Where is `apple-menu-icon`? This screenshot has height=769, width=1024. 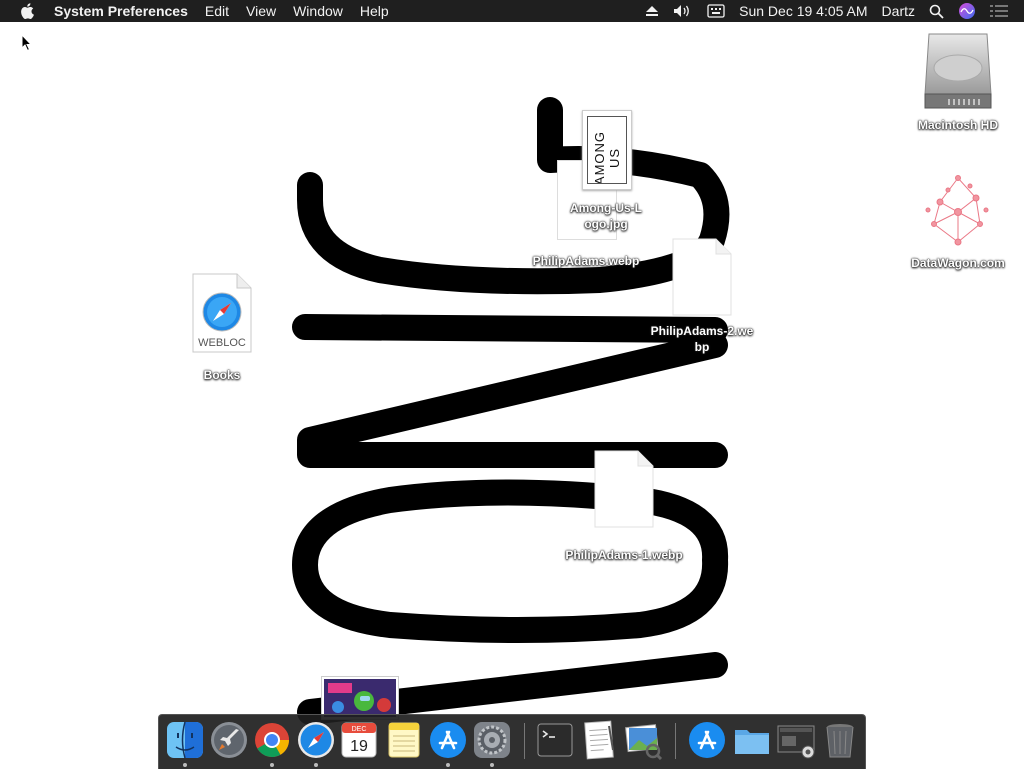
apple-menu-icon is located at coordinates (28, 11).